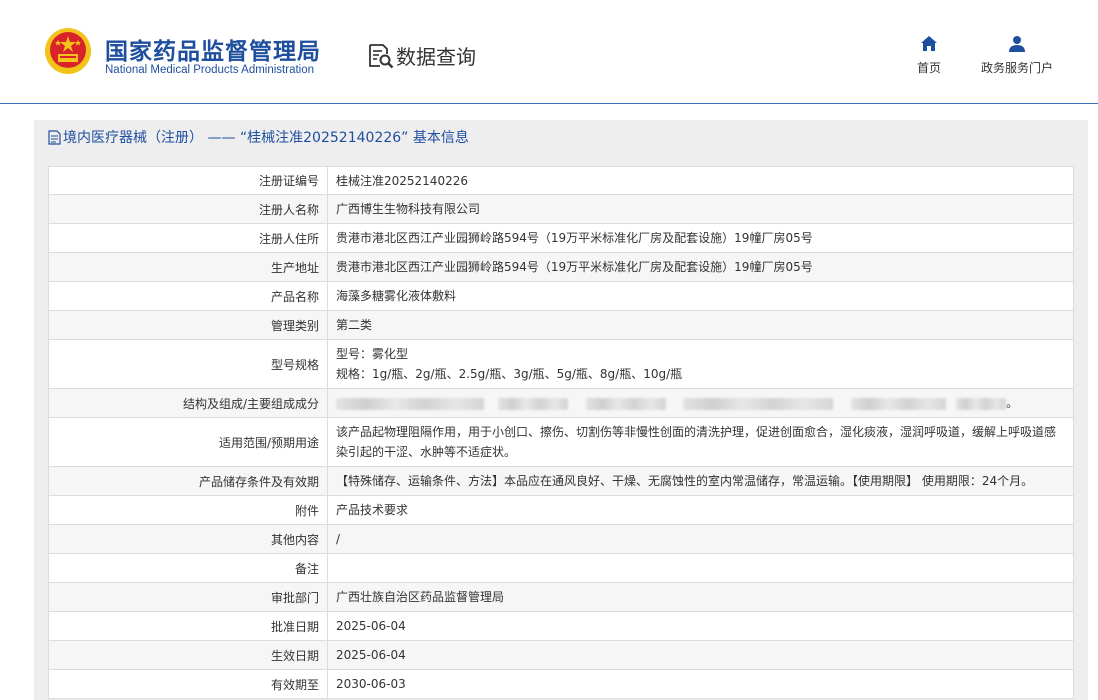 This screenshot has width=1098, height=700. Describe the element at coordinates (1017, 44) in the screenshot. I see `user-icon` at that location.